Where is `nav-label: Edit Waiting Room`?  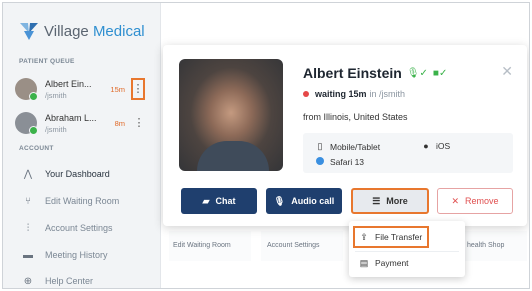 nav-label: Edit Waiting Room is located at coordinates (82, 201).